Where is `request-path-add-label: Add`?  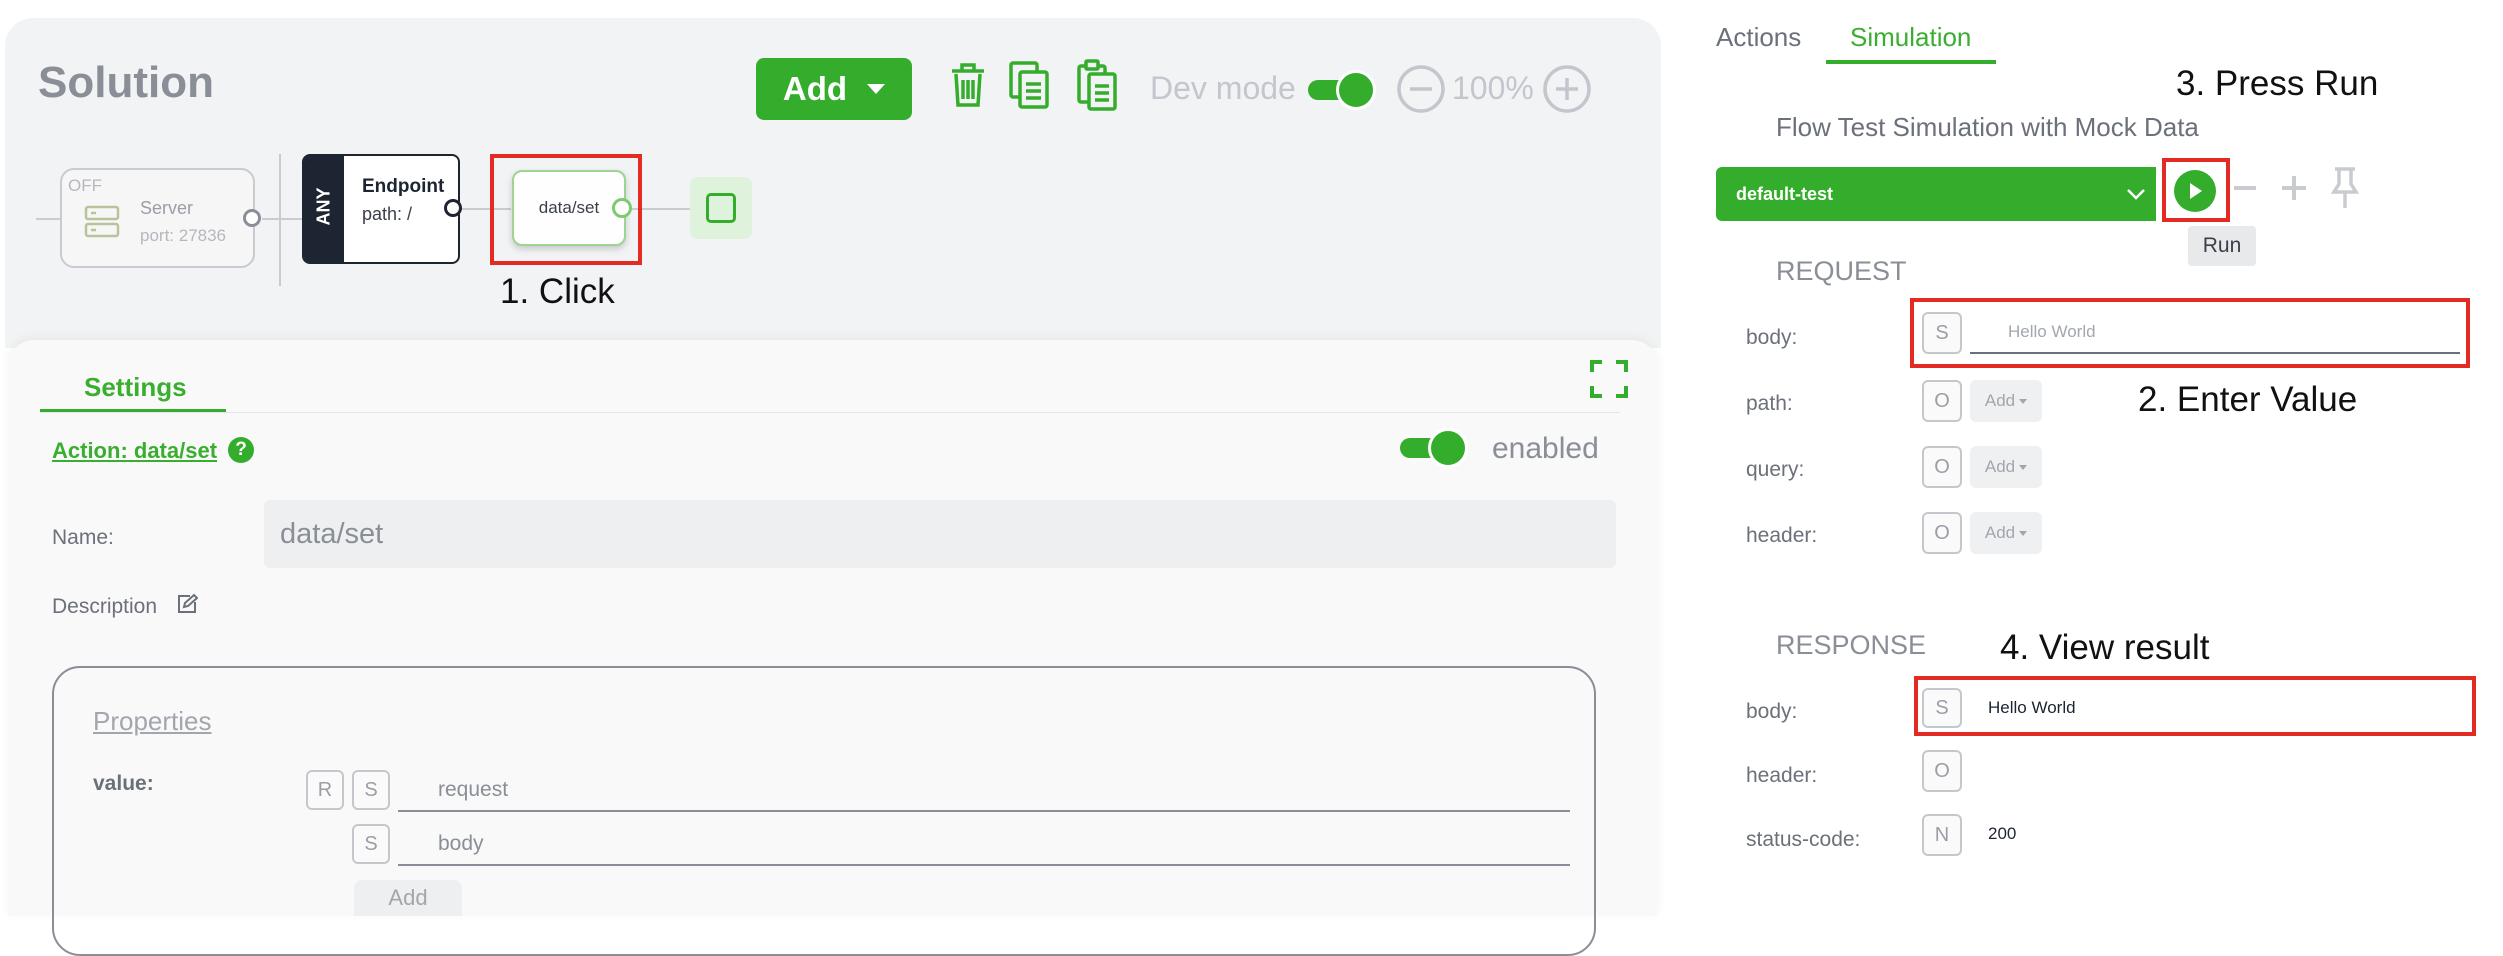
request-path-add-label: Add is located at coordinates (2000, 400).